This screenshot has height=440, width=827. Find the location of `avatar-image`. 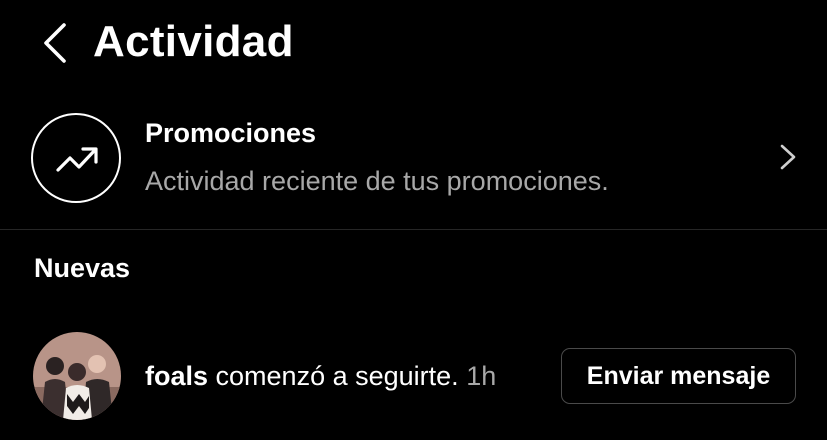

avatar-image is located at coordinates (77, 376).